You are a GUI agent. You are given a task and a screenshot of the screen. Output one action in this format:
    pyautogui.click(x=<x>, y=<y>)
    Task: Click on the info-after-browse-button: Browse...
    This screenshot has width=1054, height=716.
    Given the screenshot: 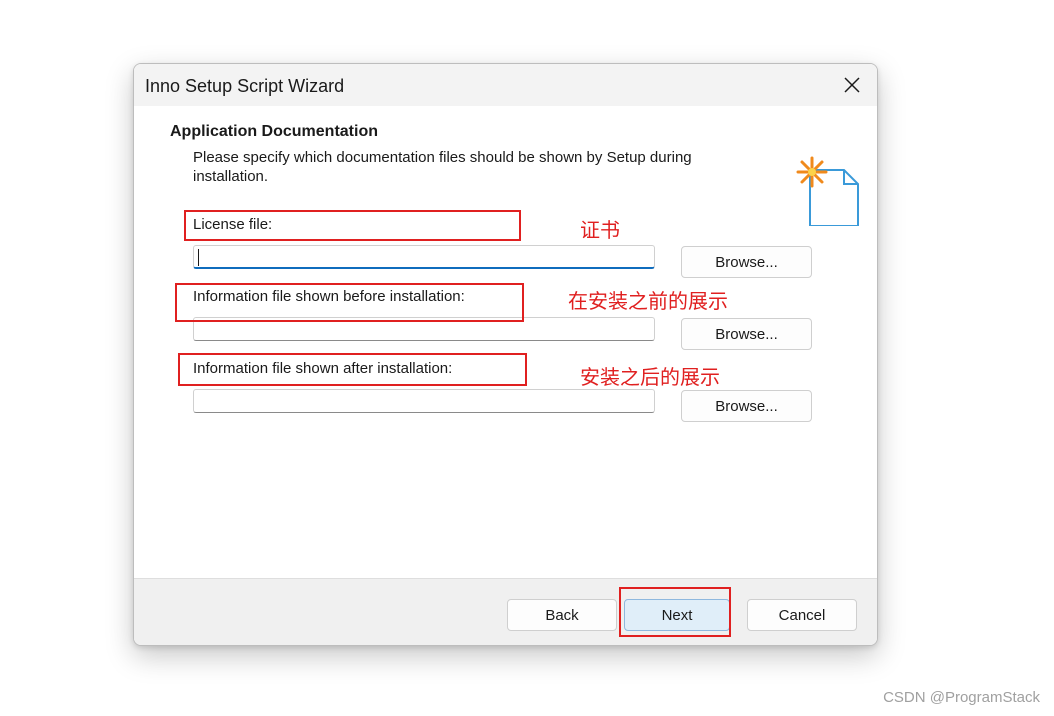 What is the action you would take?
    pyautogui.click(x=746, y=406)
    